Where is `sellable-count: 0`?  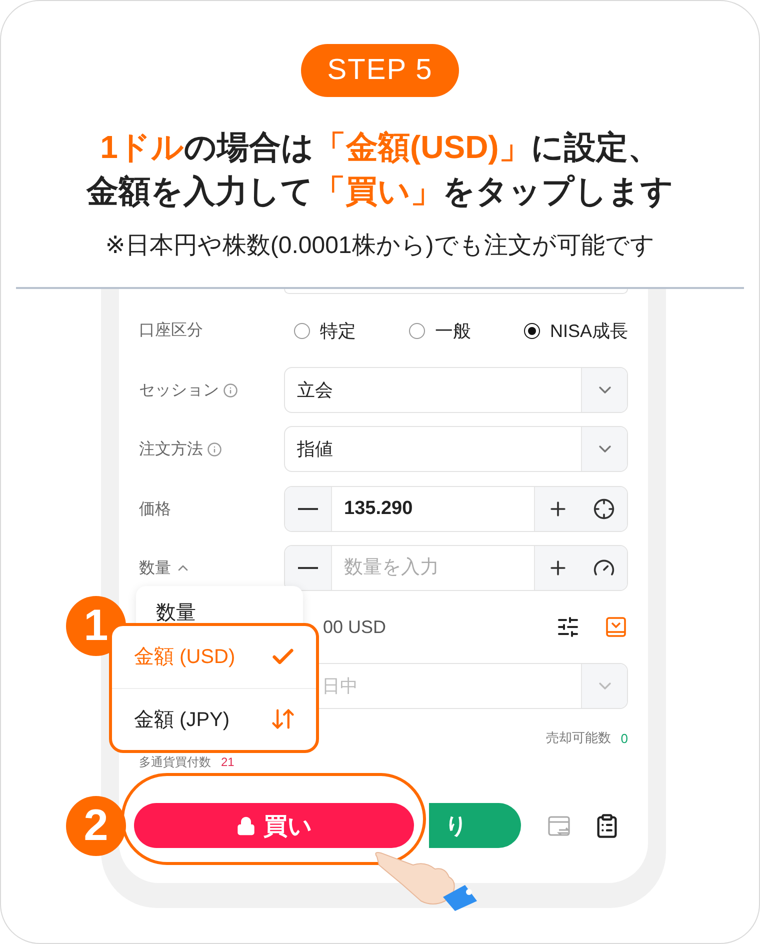
sellable-count: 0 is located at coordinates (624, 738).